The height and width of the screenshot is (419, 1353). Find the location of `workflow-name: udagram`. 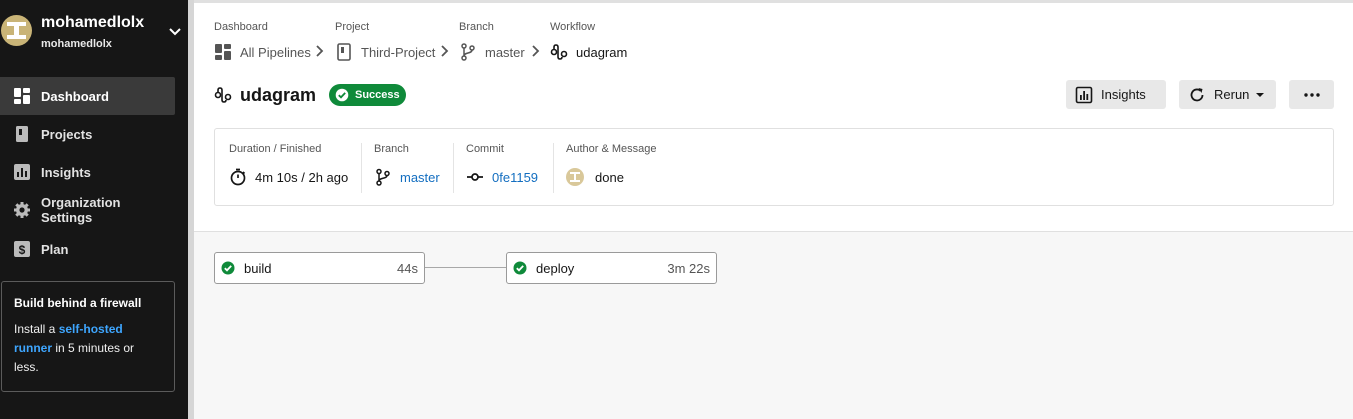

workflow-name: udagram is located at coordinates (278, 94).